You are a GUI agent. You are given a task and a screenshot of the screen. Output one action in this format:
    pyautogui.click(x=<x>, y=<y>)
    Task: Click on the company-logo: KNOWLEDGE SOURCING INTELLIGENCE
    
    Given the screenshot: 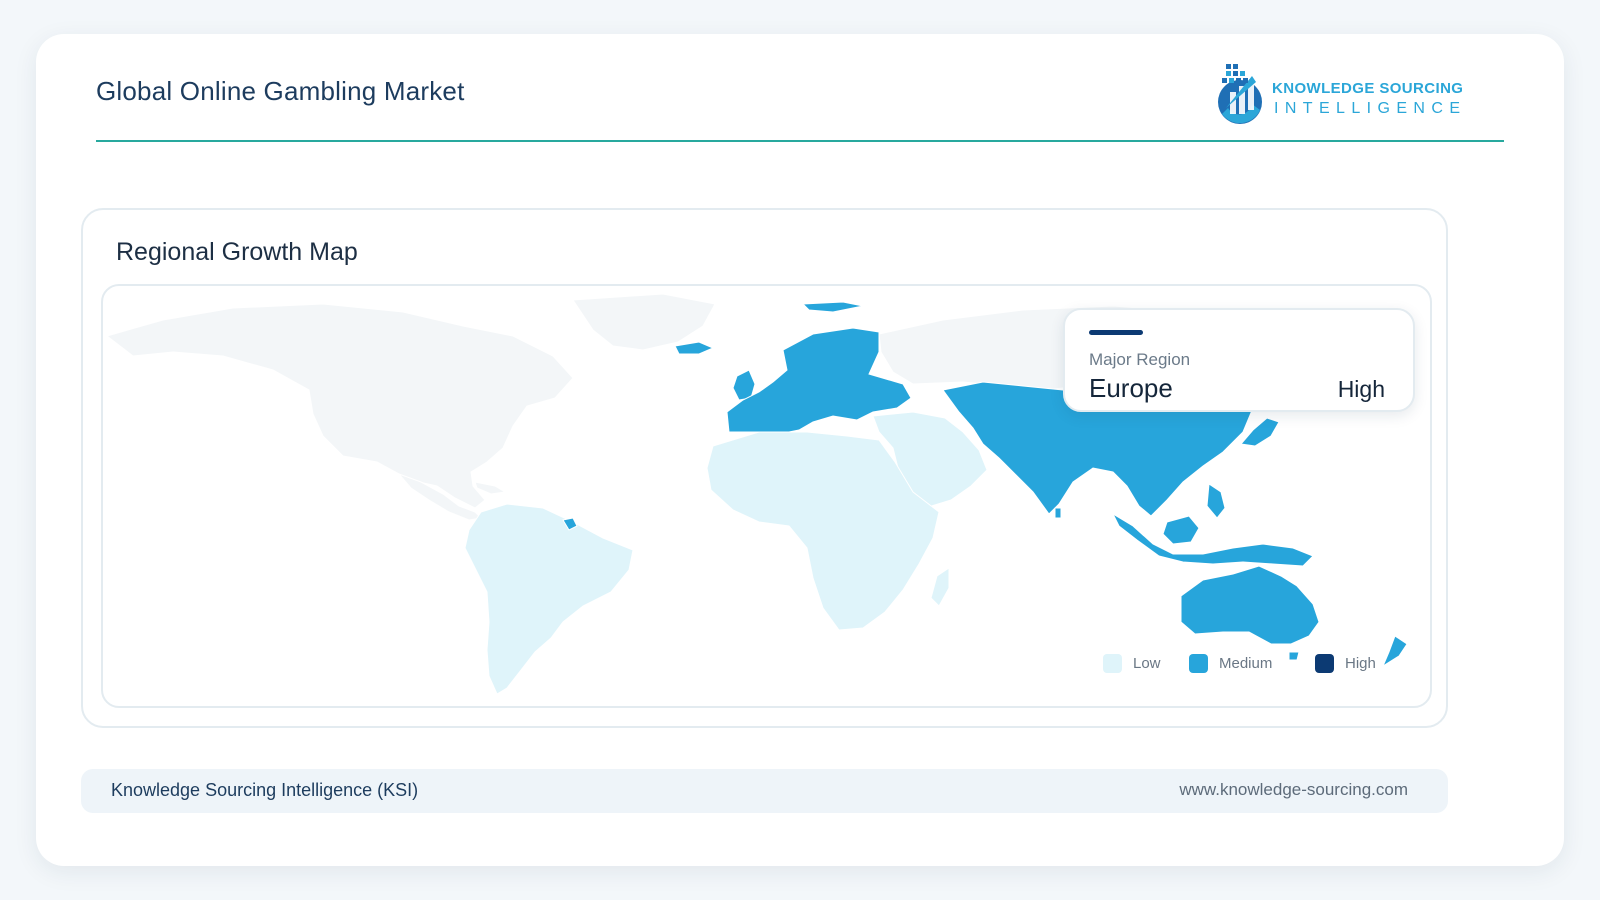 What is the action you would take?
    pyautogui.click(x=1342, y=93)
    